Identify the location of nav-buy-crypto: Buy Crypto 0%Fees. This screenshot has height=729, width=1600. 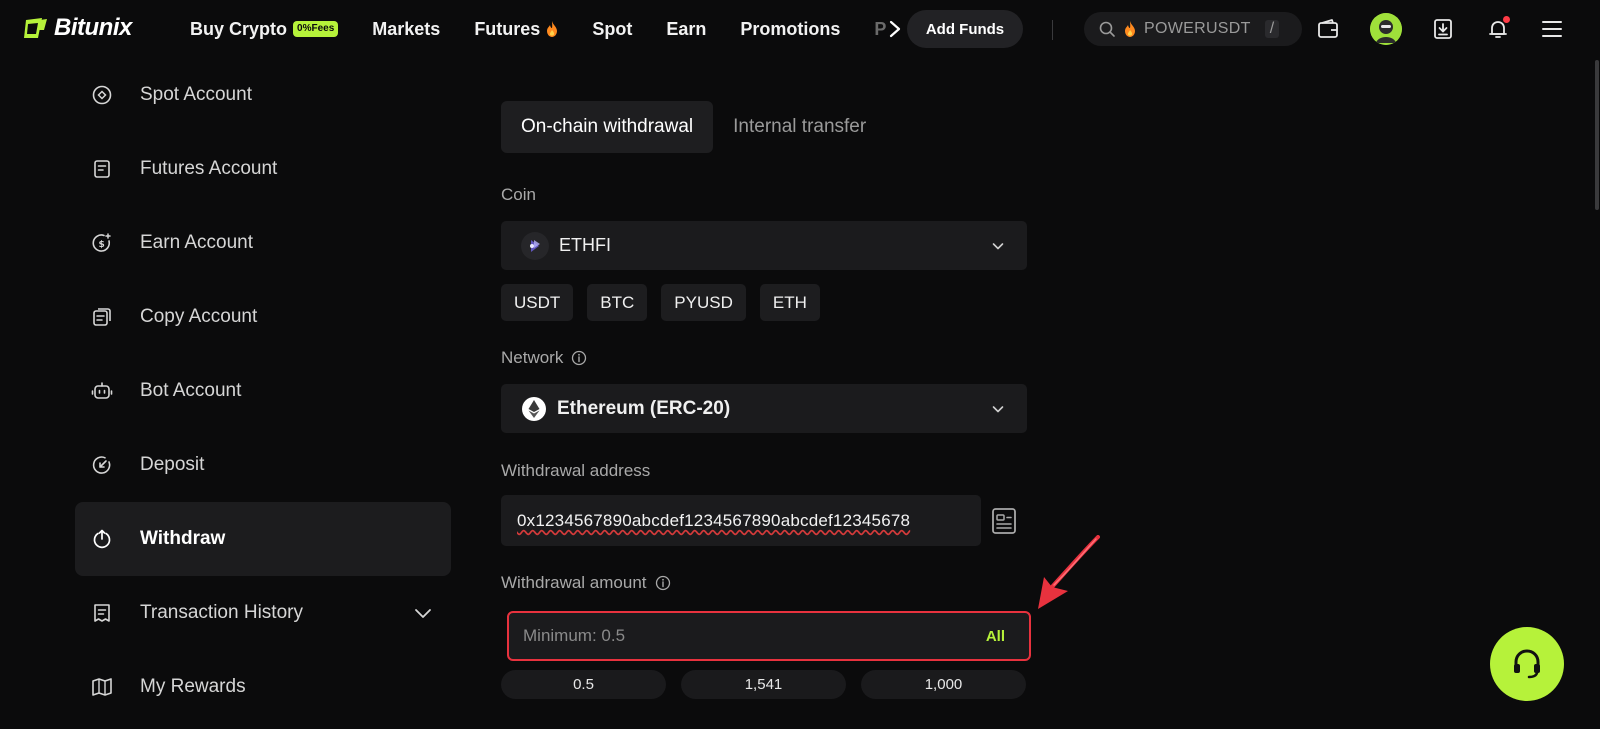
(264, 29).